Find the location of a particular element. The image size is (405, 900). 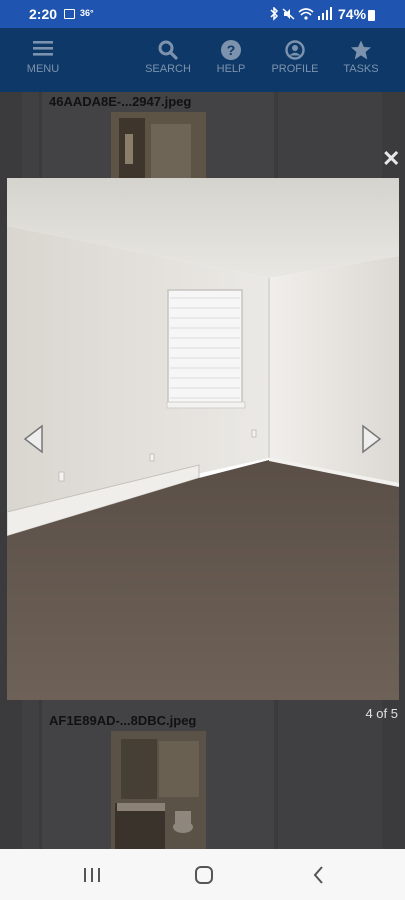

next-button is located at coordinates (372, 441).